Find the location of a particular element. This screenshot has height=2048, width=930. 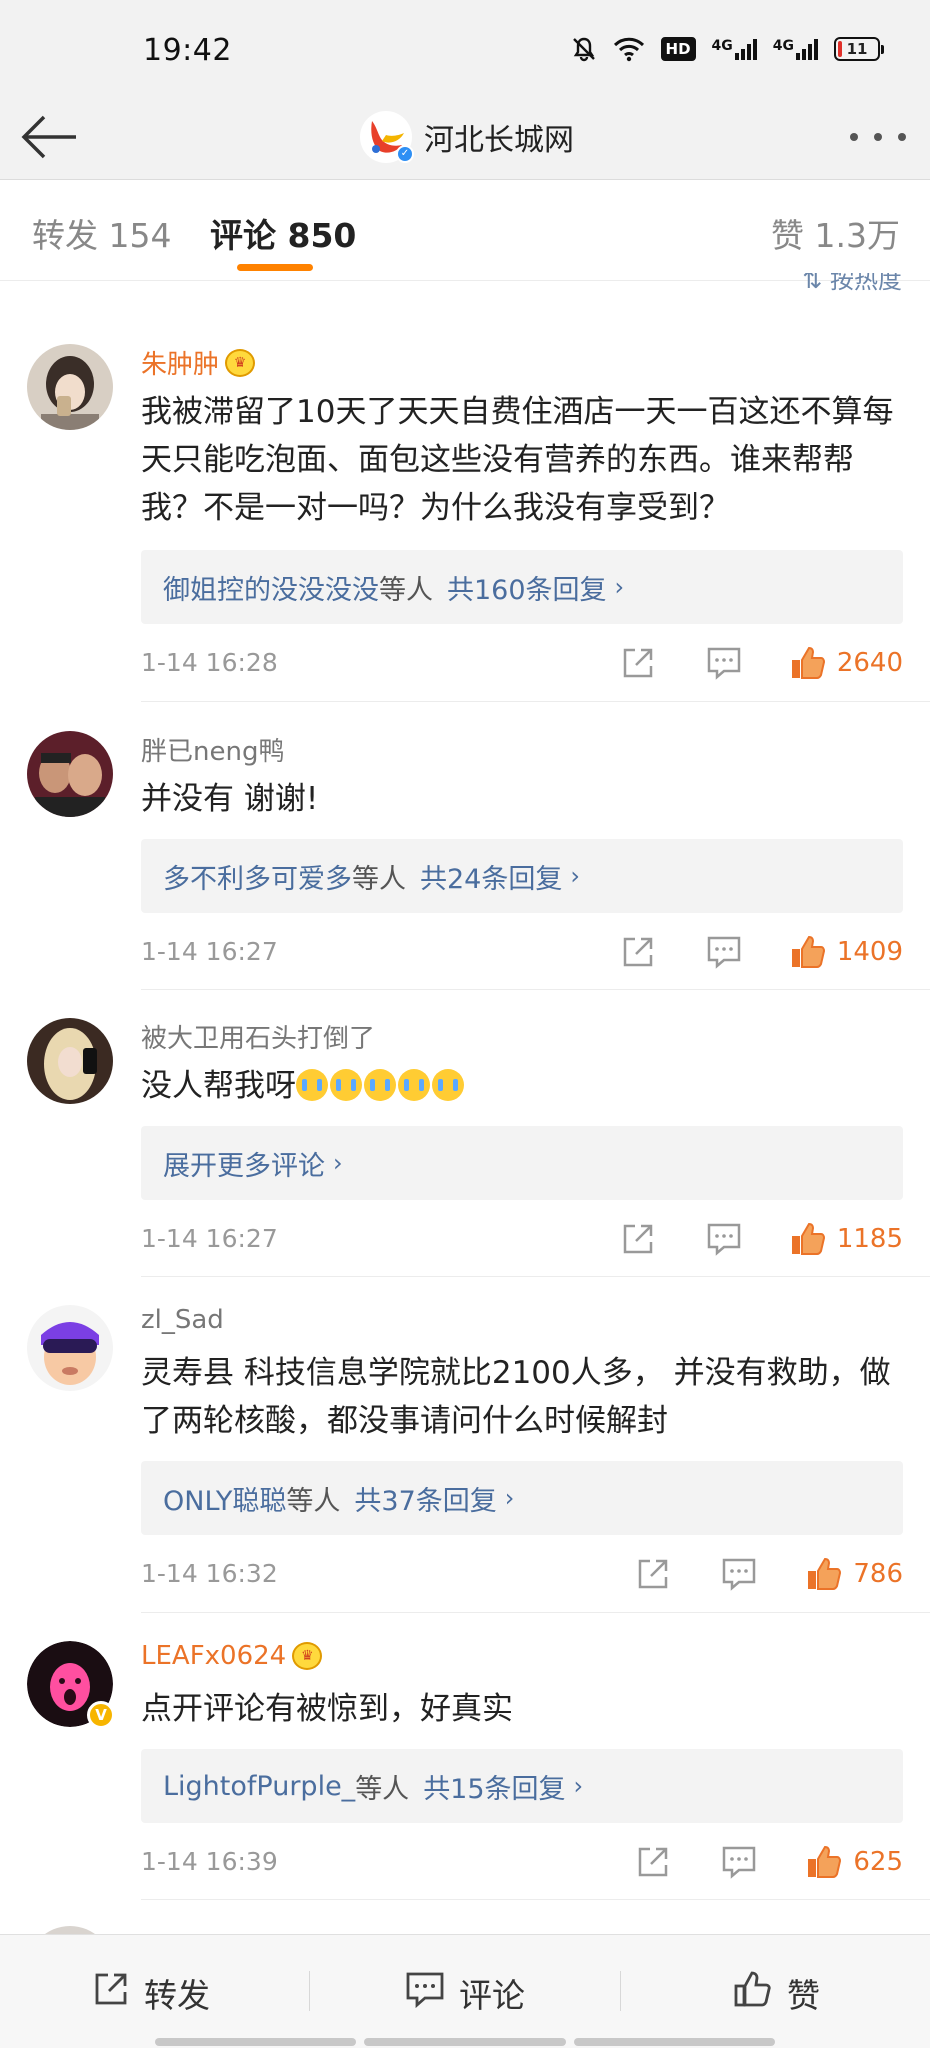

comment-date: 1-14 16:28 is located at coordinates (209, 662).